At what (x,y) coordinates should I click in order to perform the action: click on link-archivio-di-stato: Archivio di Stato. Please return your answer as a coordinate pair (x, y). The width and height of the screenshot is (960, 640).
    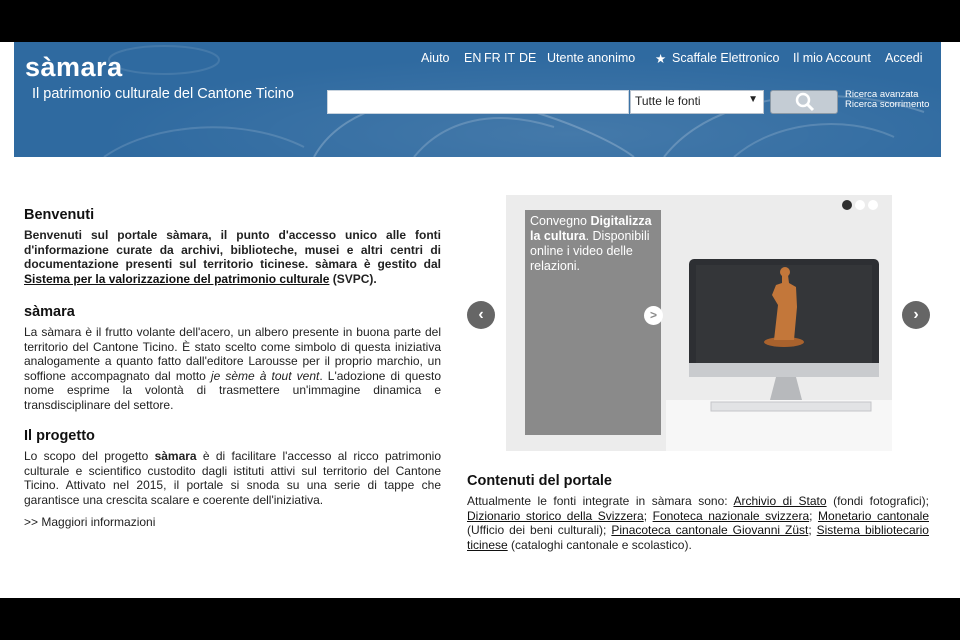
    Looking at the image, I should click on (779, 501).